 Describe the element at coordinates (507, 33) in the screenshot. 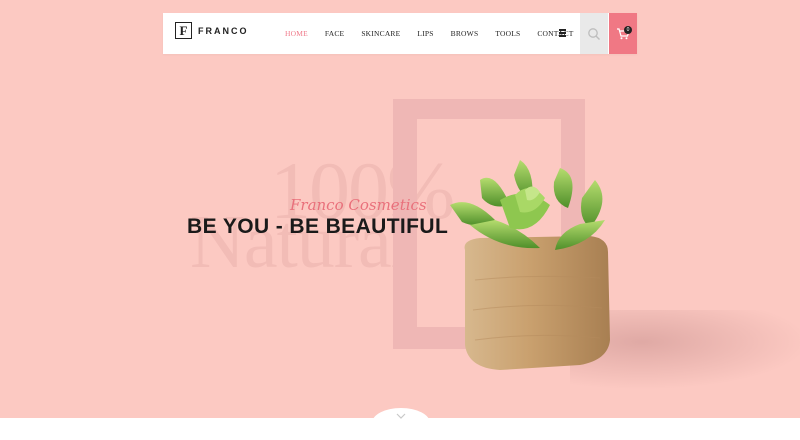

I see `nav-item-tools: TOOLS` at that location.